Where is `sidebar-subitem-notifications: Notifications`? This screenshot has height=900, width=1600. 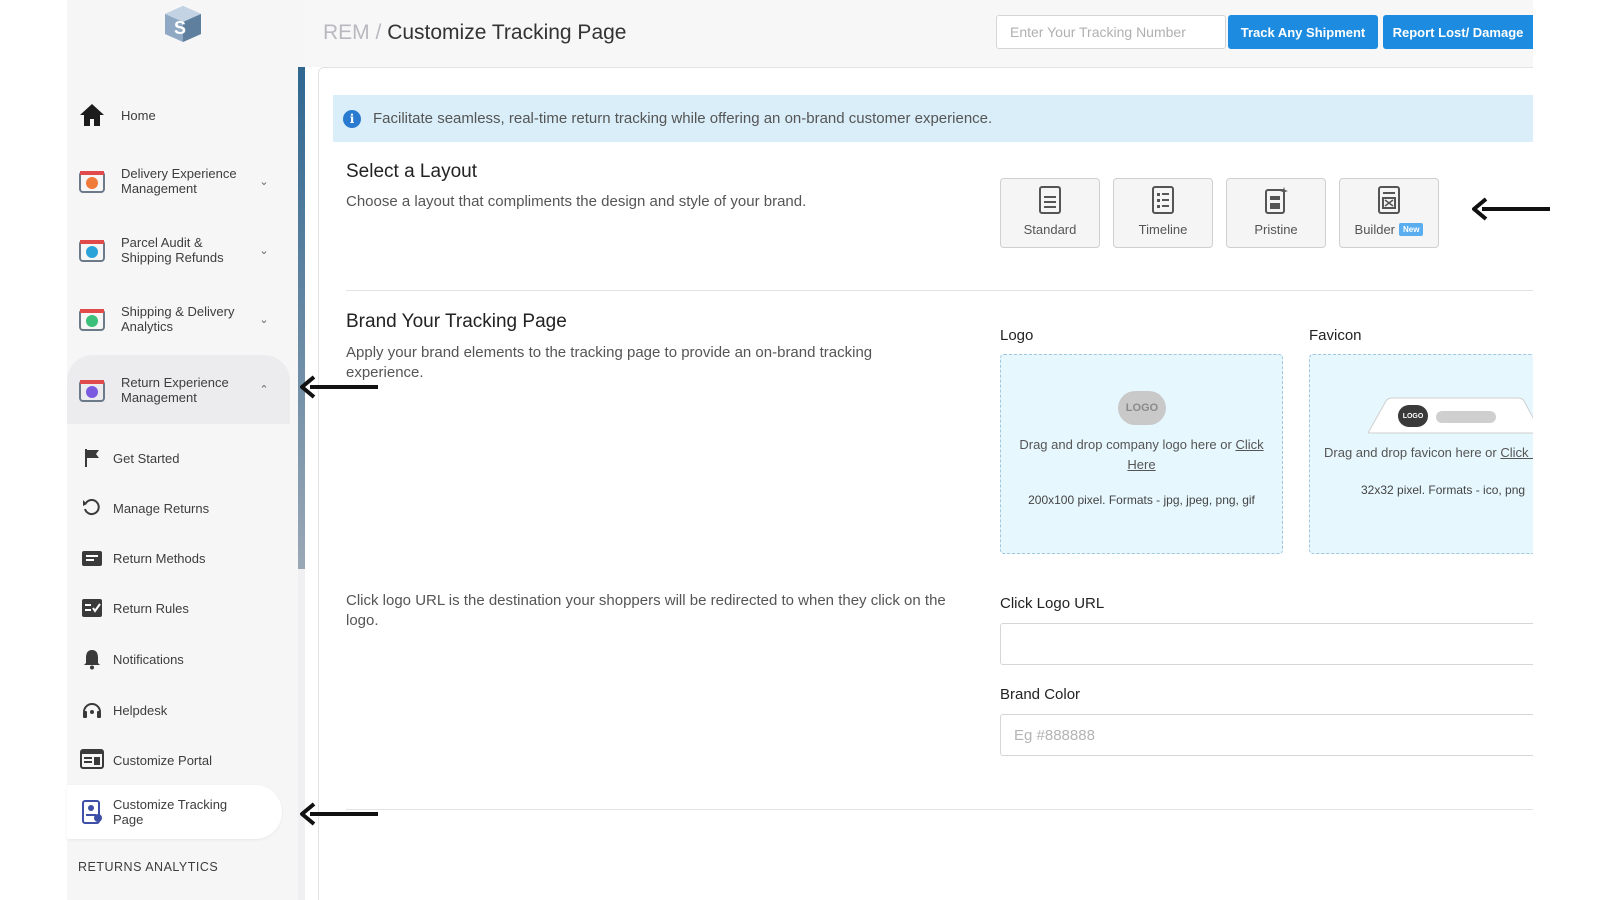
sidebar-subitem-notifications: Notifications is located at coordinates (178, 659).